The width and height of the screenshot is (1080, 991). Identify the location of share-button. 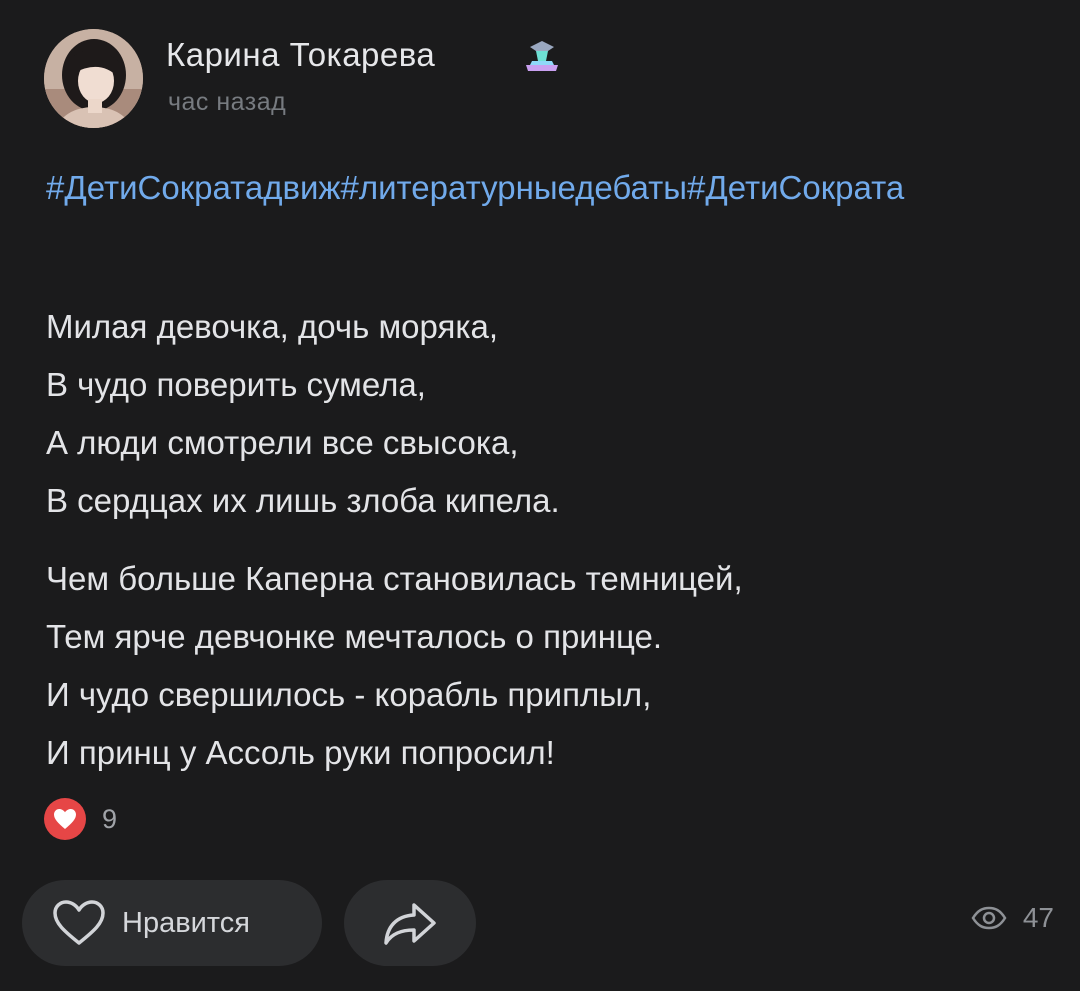
(410, 923).